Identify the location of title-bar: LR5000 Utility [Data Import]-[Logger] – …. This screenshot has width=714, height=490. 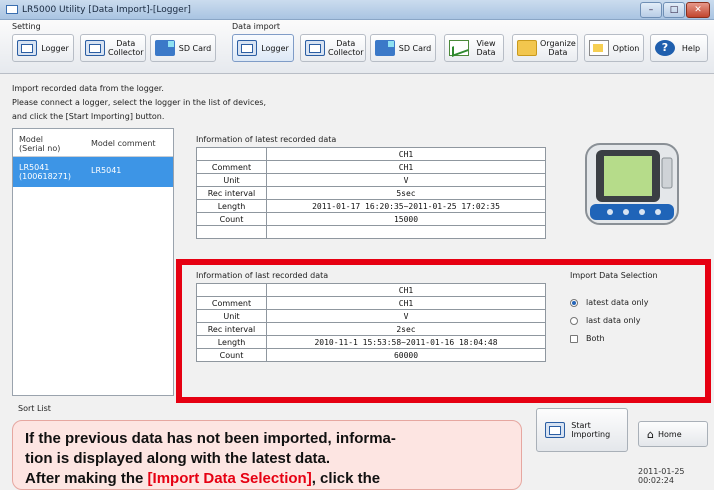
(357, 10).